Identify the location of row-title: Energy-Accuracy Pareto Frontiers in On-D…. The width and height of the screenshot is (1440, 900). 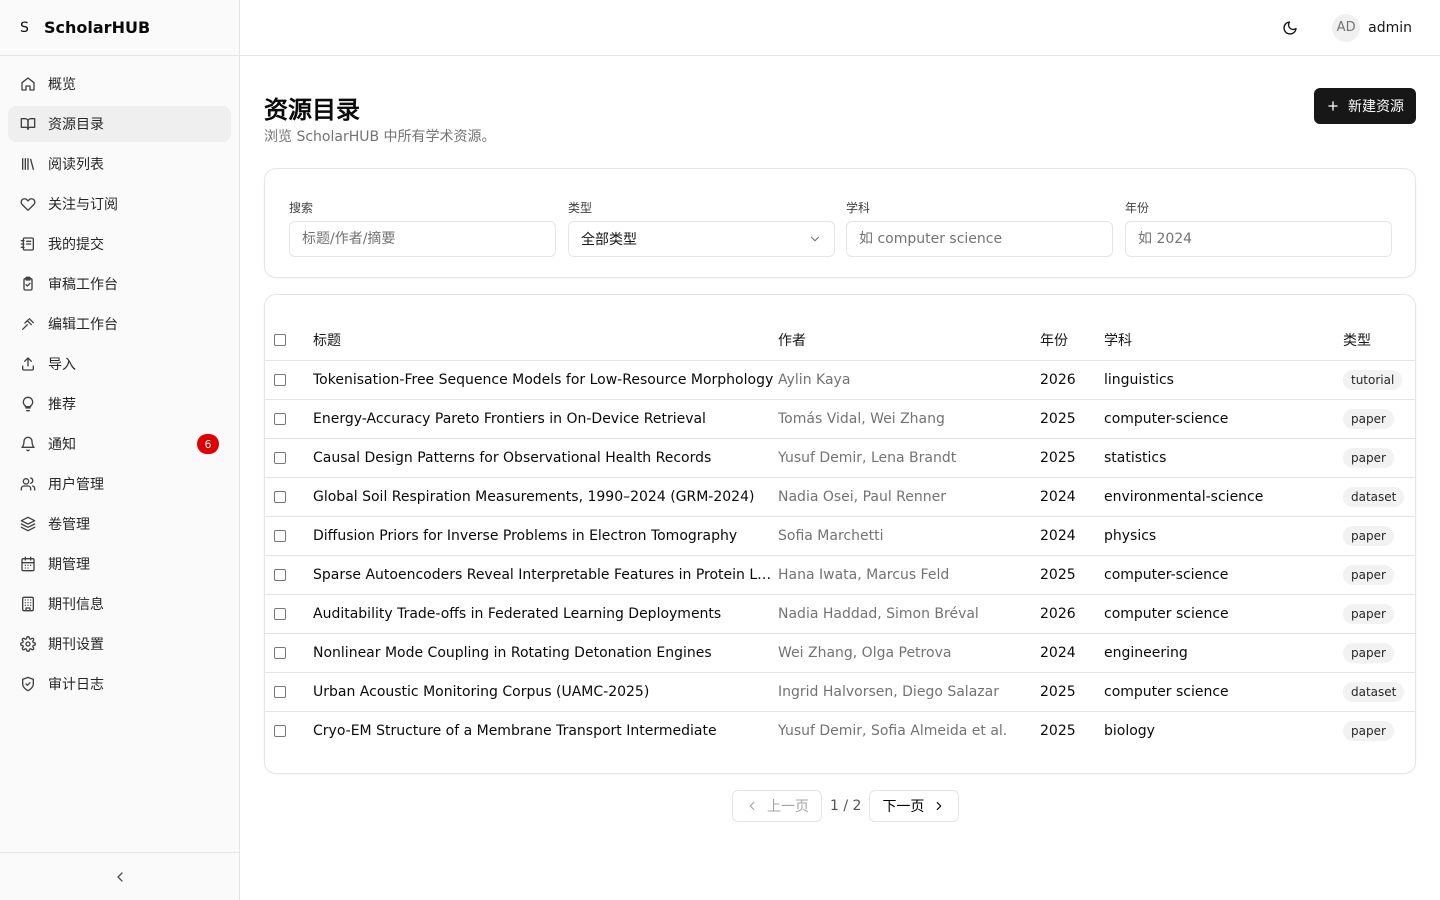
(545, 419).